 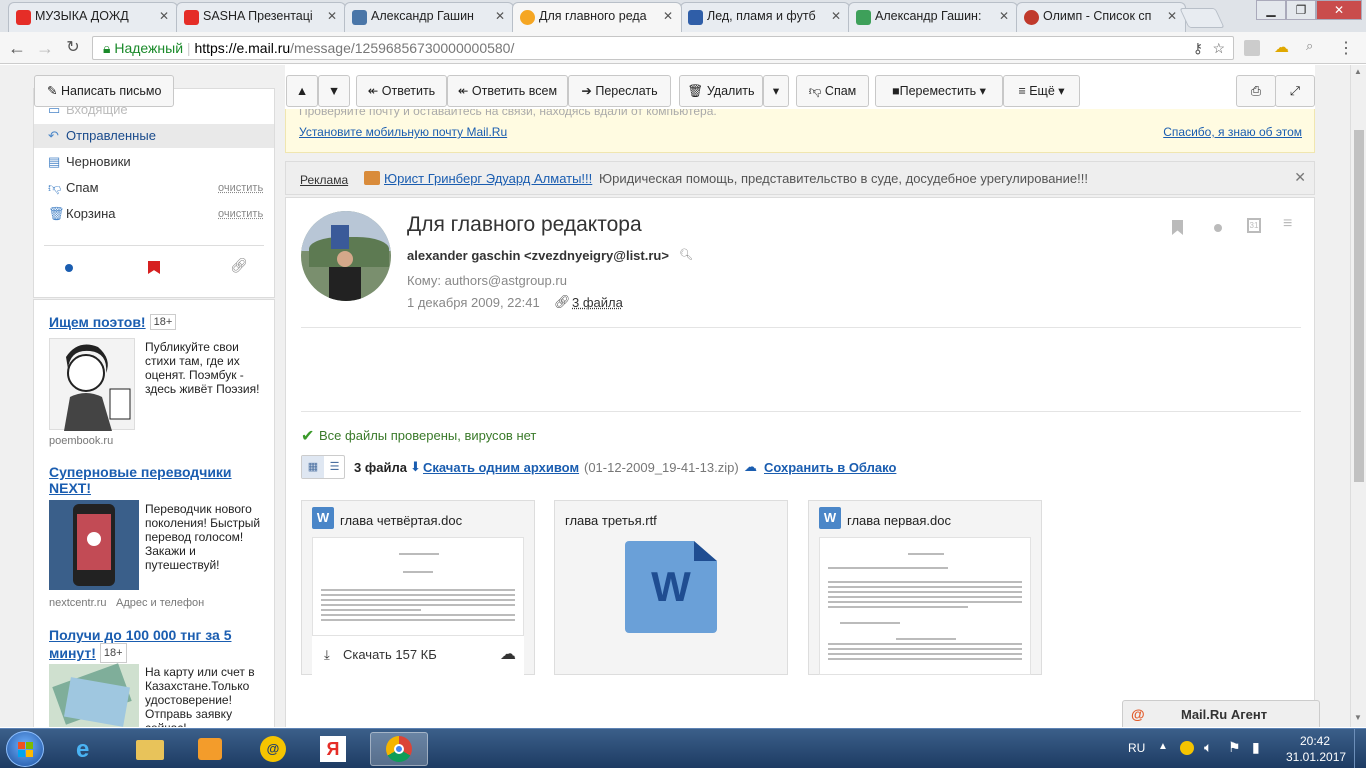 What do you see at coordinates (1295, 91) in the screenshot?
I see `expand-button: ⤢` at bounding box center [1295, 91].